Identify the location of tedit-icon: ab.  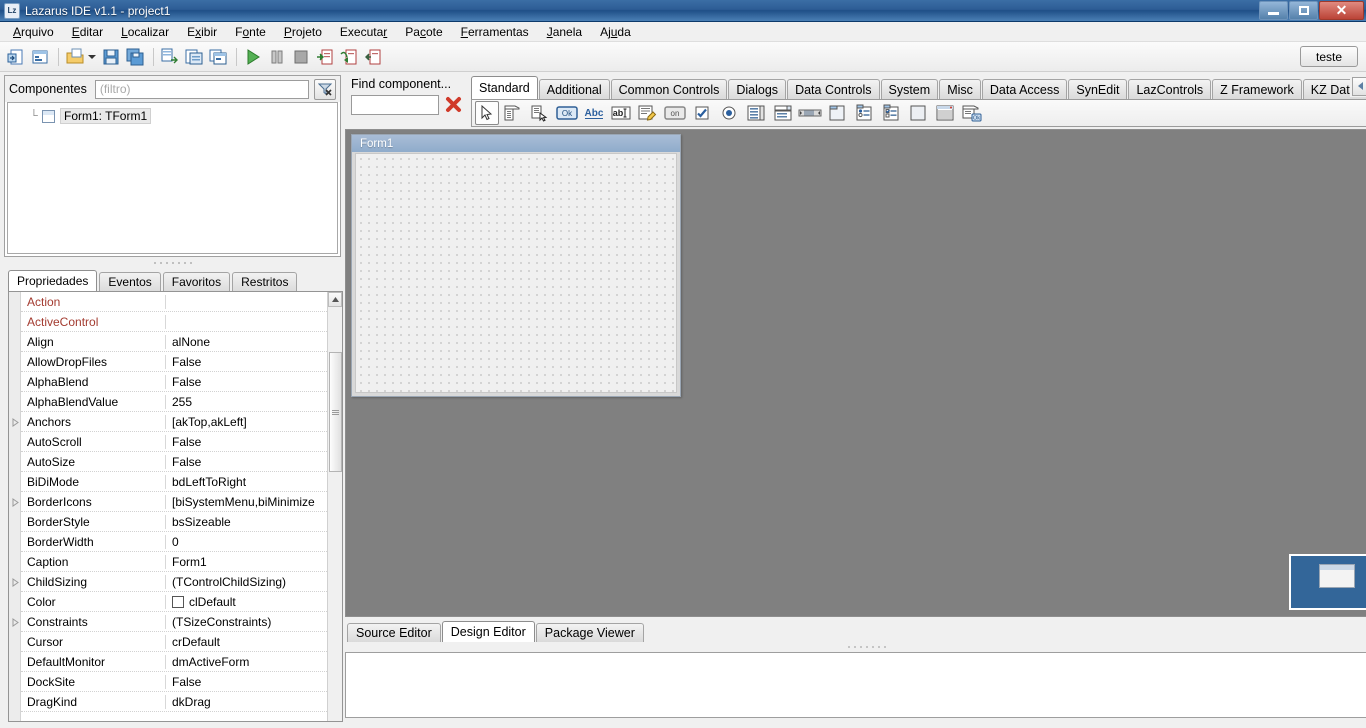
(621, 113).